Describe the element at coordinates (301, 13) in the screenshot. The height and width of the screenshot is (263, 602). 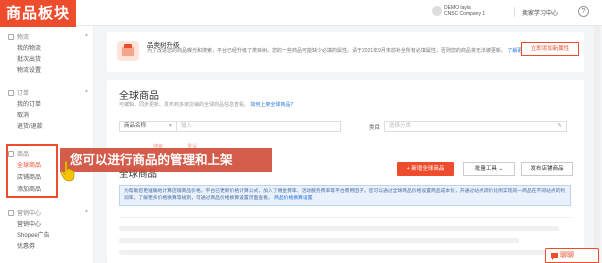
I see `top-bar: DEMO layla CNSC Company 1 卖家学习中心 ?` at that location.